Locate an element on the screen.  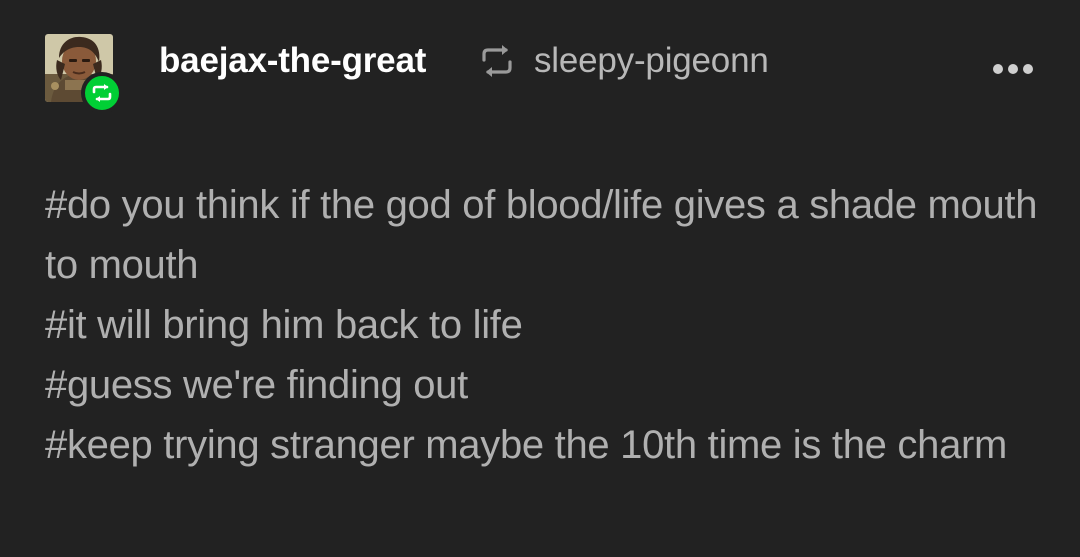
reblog-badge-icon is located at coordinates (102, 93).